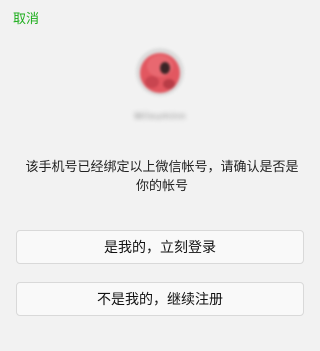 This screenshot has height=351, width=320. Describe the element at coordinates (160, 18) in the screenshot. I see `top-bar: 取消` at that location.